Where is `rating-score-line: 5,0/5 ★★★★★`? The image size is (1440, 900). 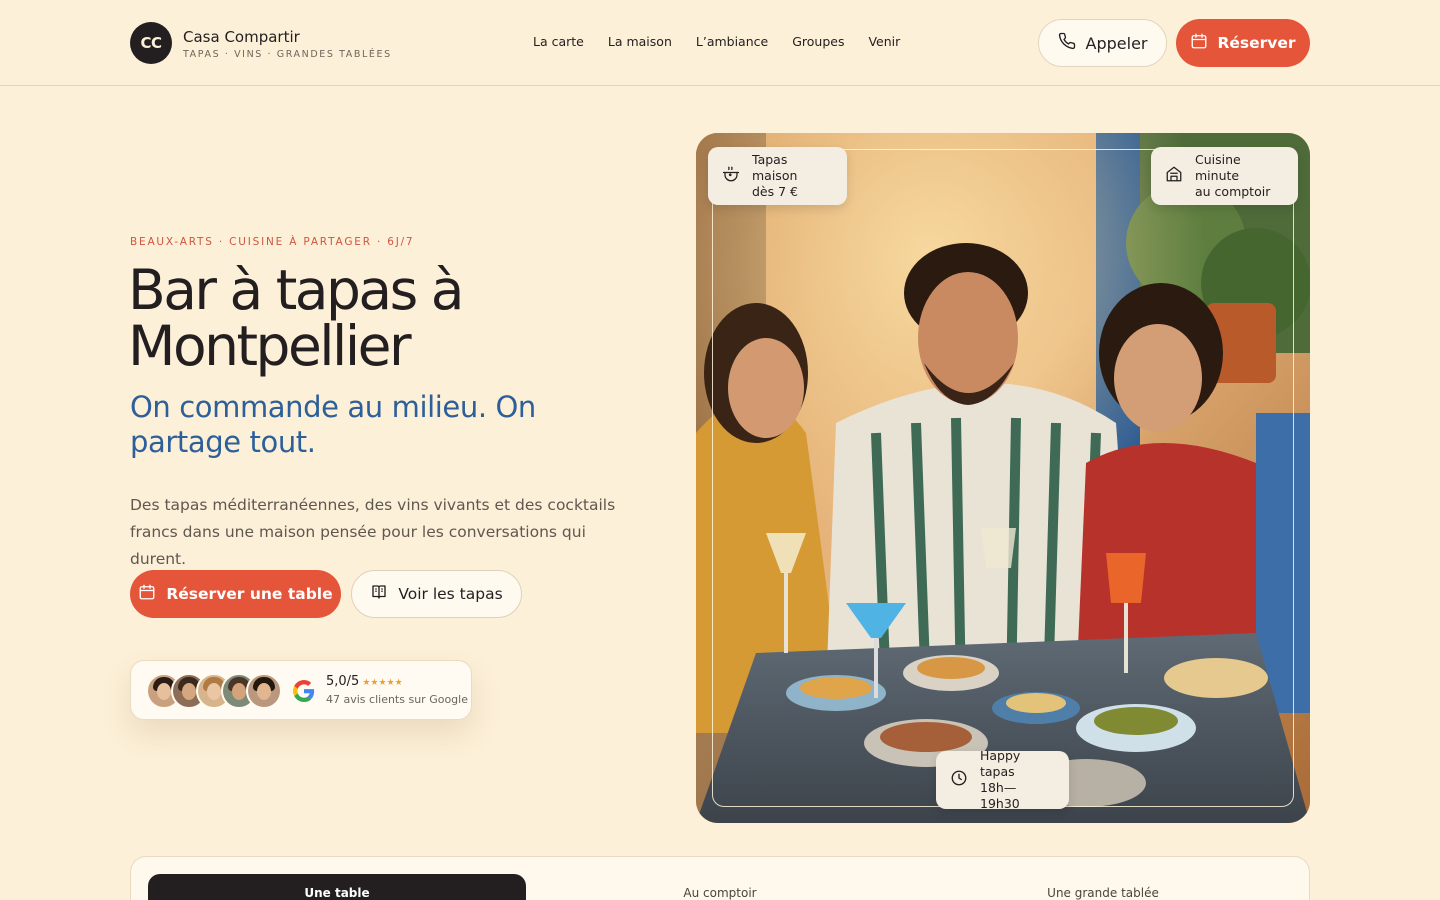 rating-score-line: 5,0/5 ★★★★★ is located at coordinates (364, 681).